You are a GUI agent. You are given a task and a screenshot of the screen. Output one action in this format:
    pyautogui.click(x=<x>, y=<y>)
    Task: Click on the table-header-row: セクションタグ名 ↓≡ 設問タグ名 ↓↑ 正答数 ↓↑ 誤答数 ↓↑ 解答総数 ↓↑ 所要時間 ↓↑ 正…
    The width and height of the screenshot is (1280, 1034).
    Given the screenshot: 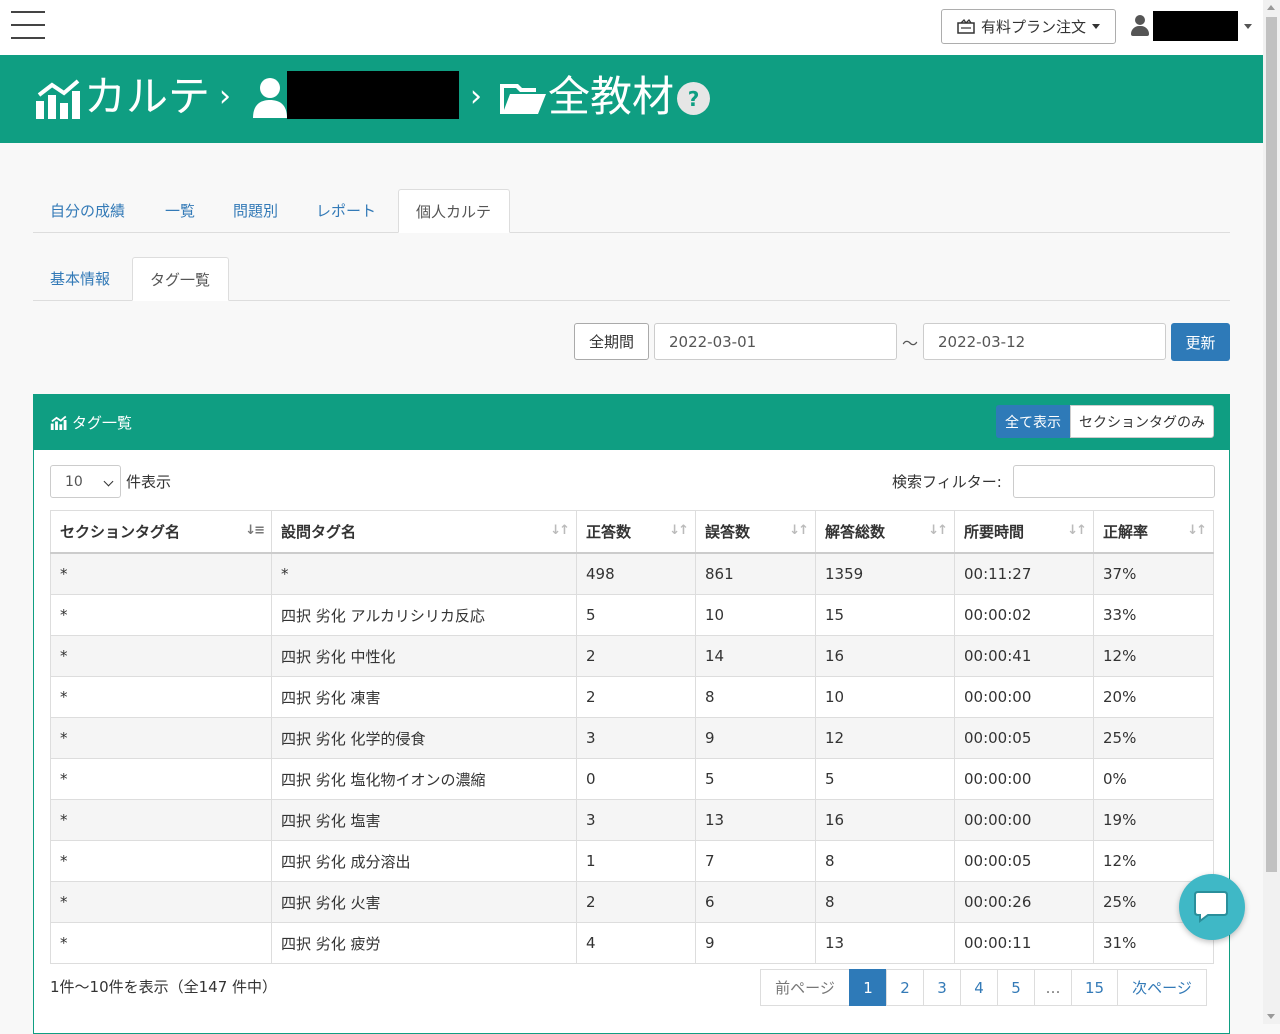 What is the action you would take?
    pyautogui.click(x=632, y=532)
    